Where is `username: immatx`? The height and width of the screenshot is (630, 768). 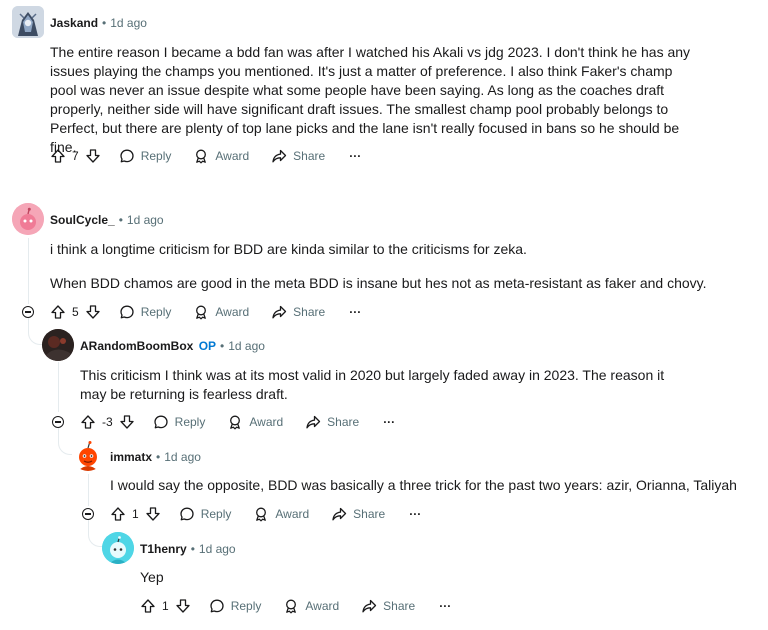
username: immatx is located at coordinates (131, 457).